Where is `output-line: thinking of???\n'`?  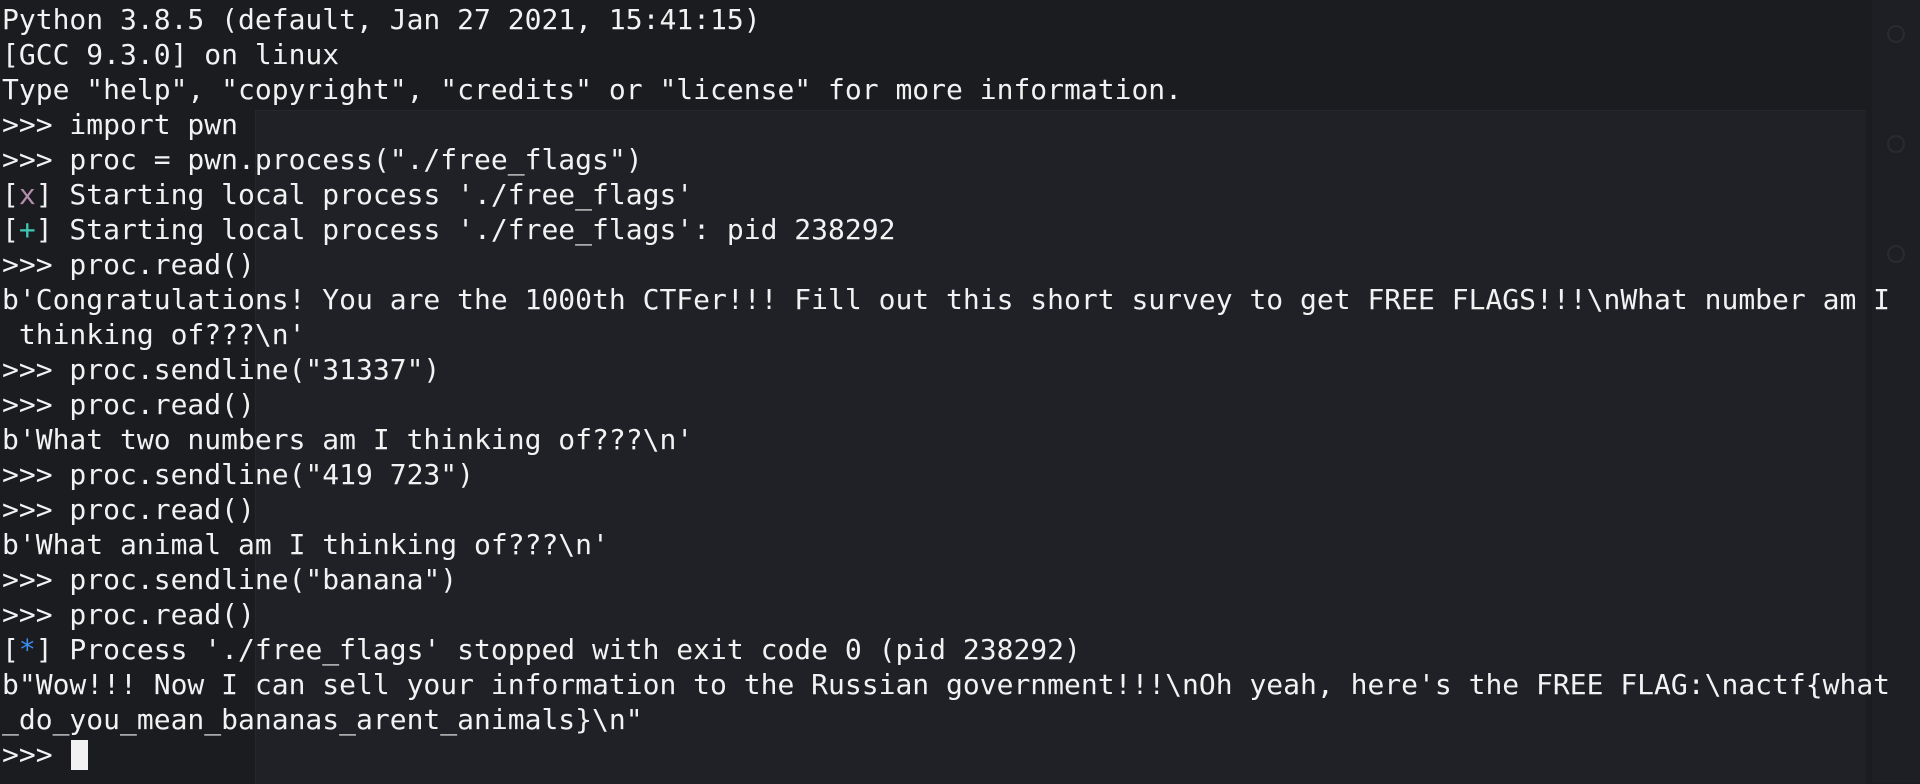
output-line: thinking of???\n' is located at coordinates (154, 334).